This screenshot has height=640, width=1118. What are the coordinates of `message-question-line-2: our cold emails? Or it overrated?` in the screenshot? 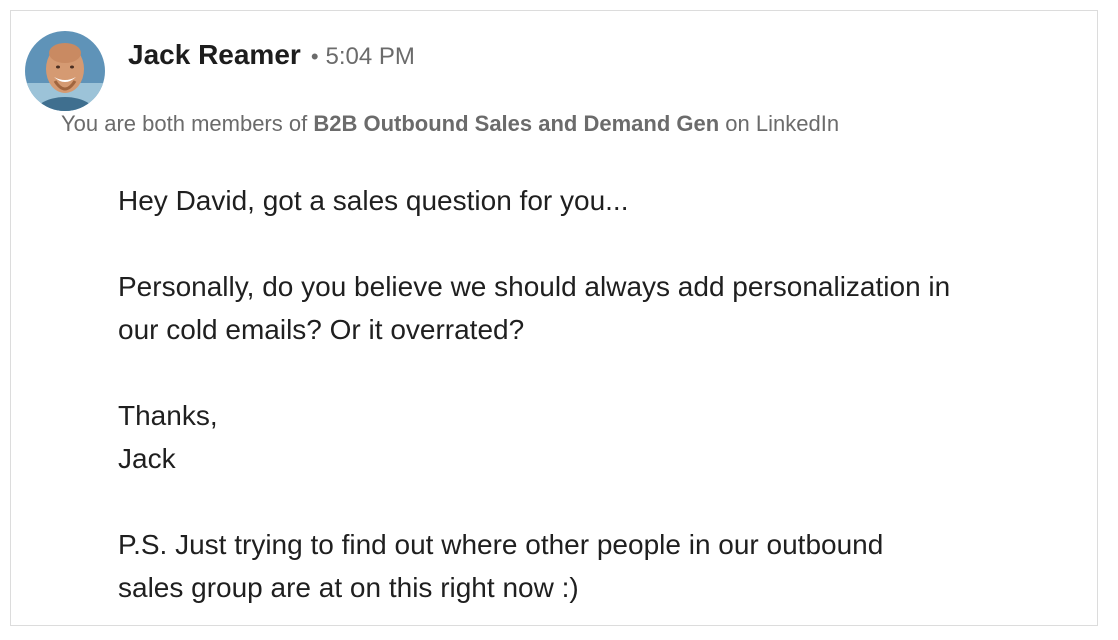 It's located at (321, 329).